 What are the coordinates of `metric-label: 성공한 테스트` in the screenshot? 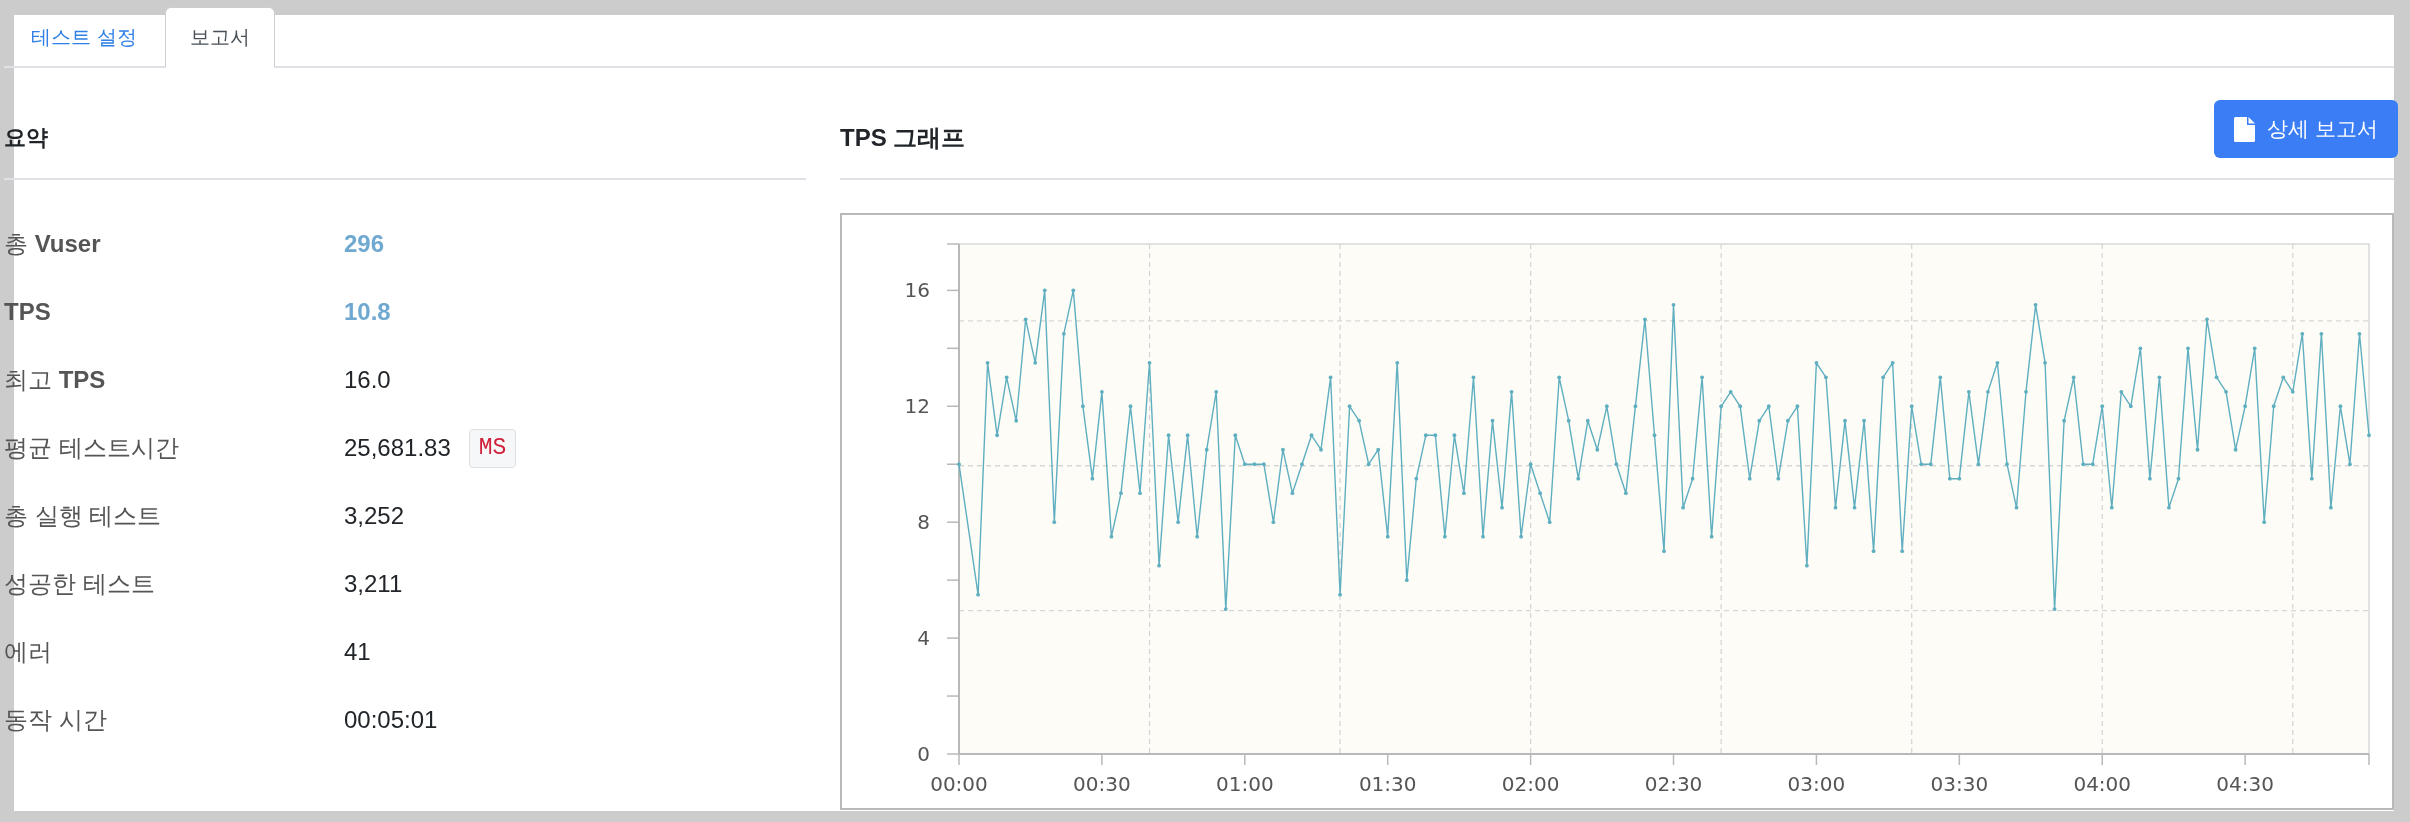 It's located at (80, 584).